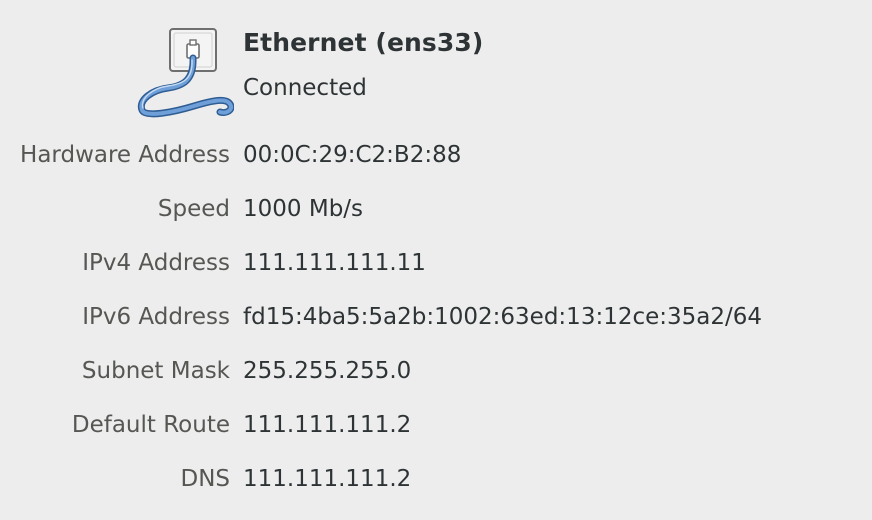 The image size is (872, 520). Describe the element at coordinates (156, 263) in the screenshot. I see `ipv4-address-label: IPv4 Address` at that location.